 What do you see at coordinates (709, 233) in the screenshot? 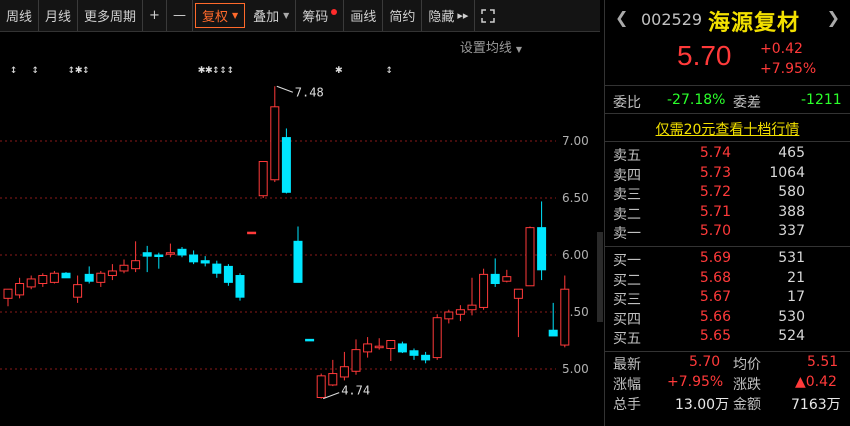
I see `ask-row: 卖一 5.70 337` at bounding box center [709, 233].